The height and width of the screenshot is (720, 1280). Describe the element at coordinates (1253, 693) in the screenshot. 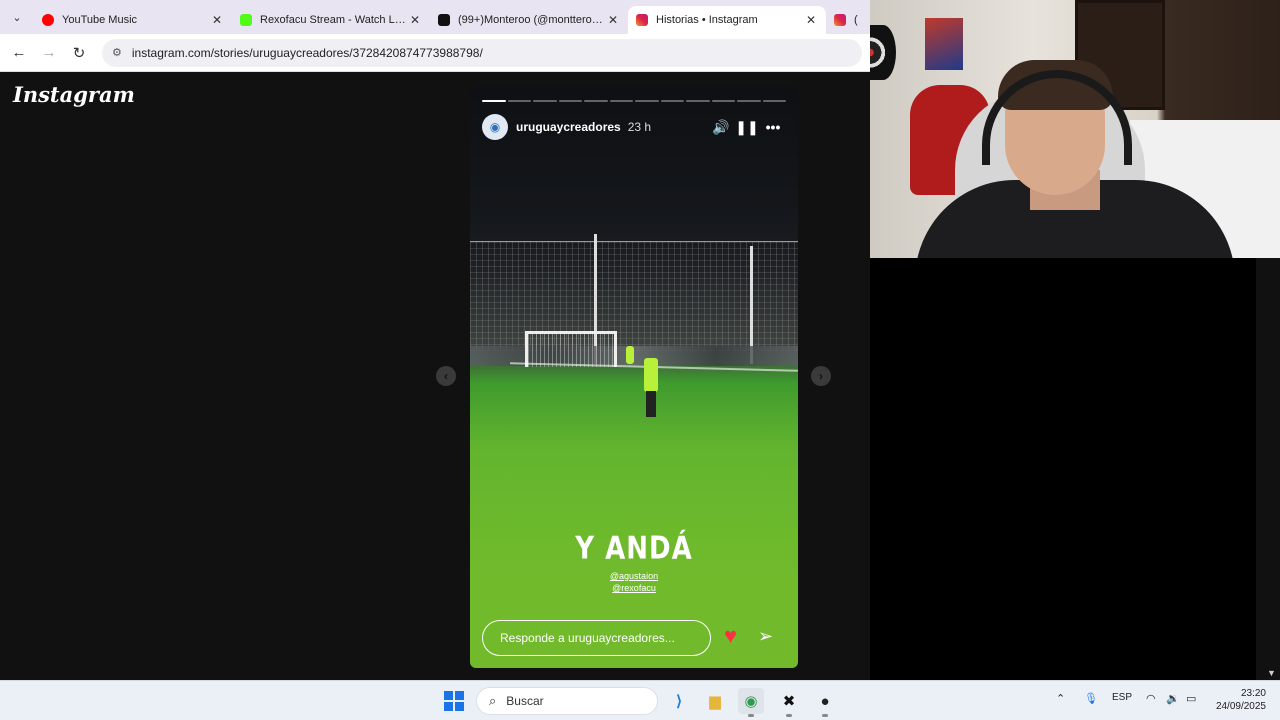

I see `clock-time: 23:20` at that location.